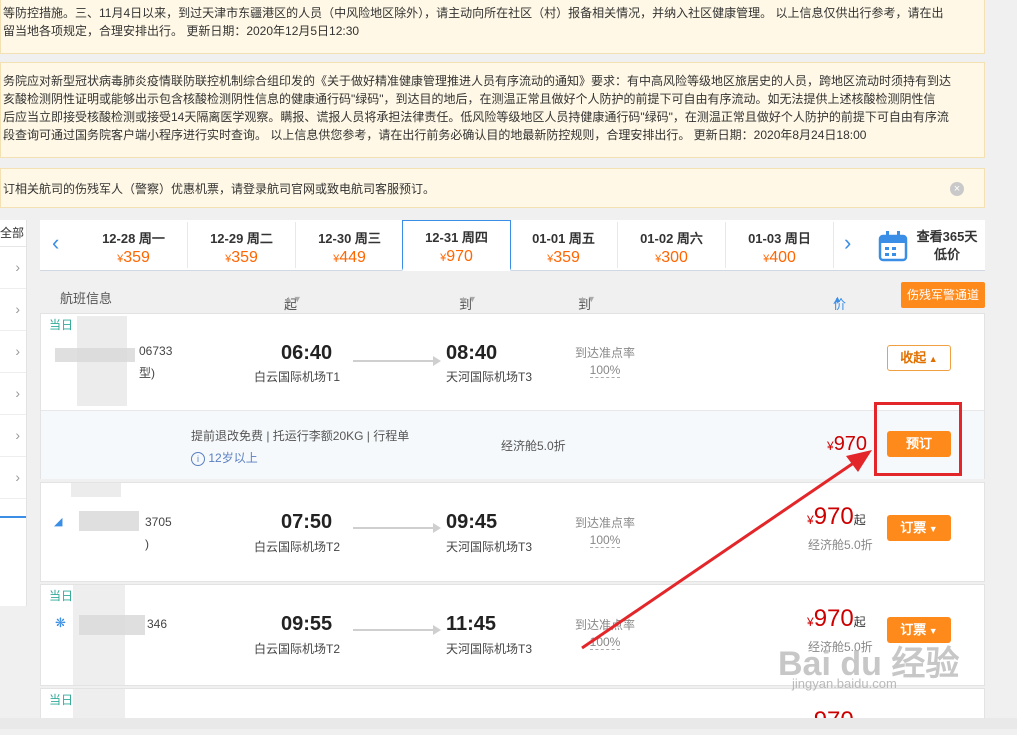 The height and width of the screenshot is (735, 1017). What do you see at coordinates (300, 436) in the screenshot?
I see `fare-tags: 提前退改免费 | 托运行李额20KG | 行程单` at bounding box center [300, 436].